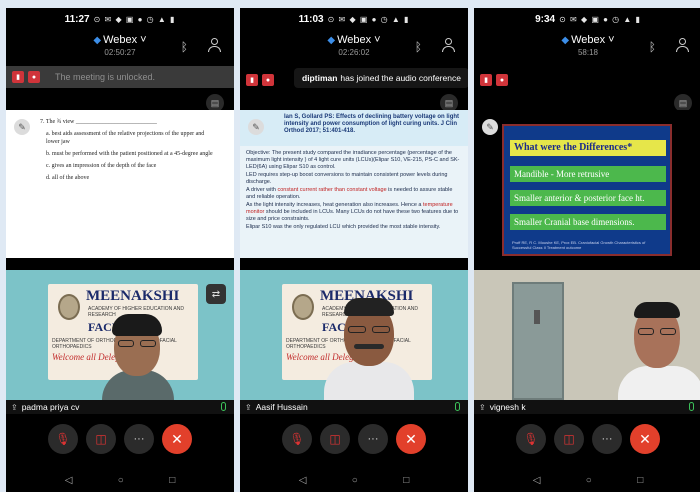 This screenshot has height=492, width=700. What do you see at coordinates (545, 19) in the screenshot?
I see `status-time: 9:34` at bounding box center [545, 19].